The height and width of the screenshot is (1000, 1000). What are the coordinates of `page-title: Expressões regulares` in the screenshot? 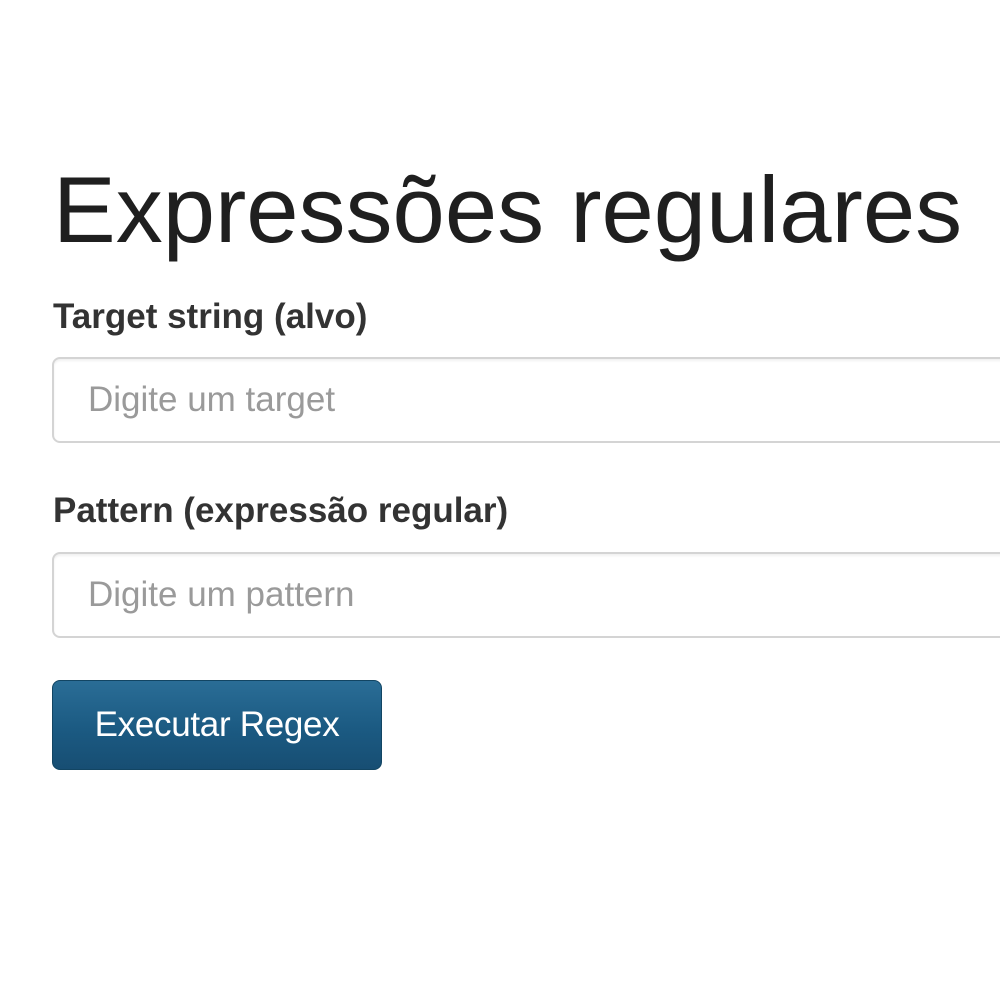 It's located at (508, 209).